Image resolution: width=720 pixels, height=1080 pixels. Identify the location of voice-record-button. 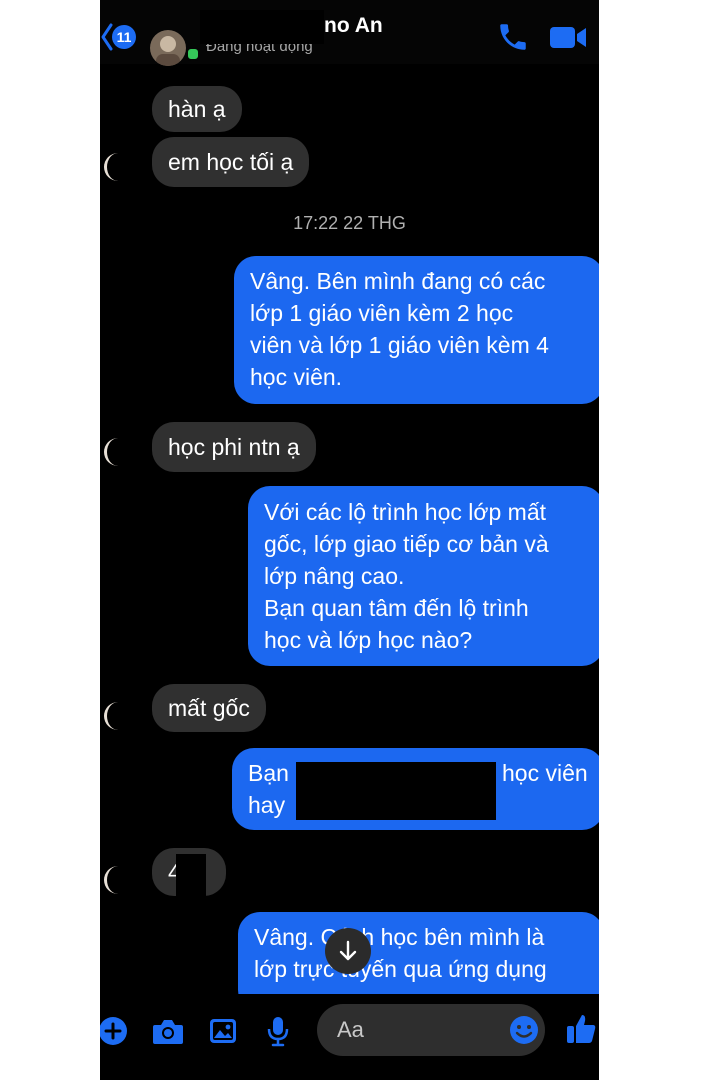
(278, 1031).